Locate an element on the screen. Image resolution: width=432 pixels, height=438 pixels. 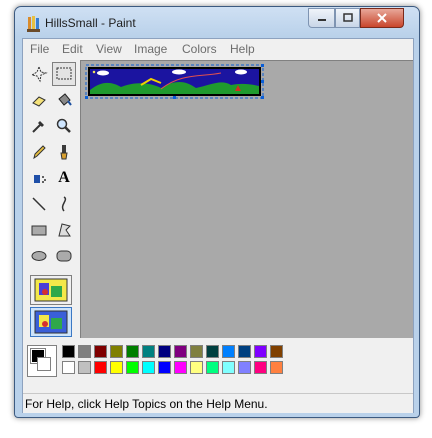
close-button is located at coordinates (382, 18).